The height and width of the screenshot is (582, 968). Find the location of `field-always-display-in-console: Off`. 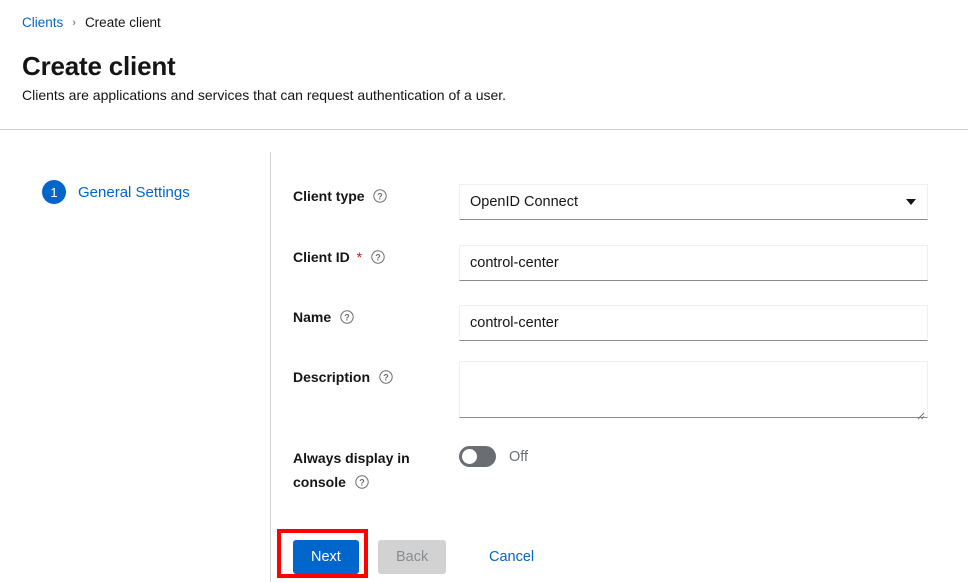

field-always-display-in-console: Off is located at coordinates (493, 456).